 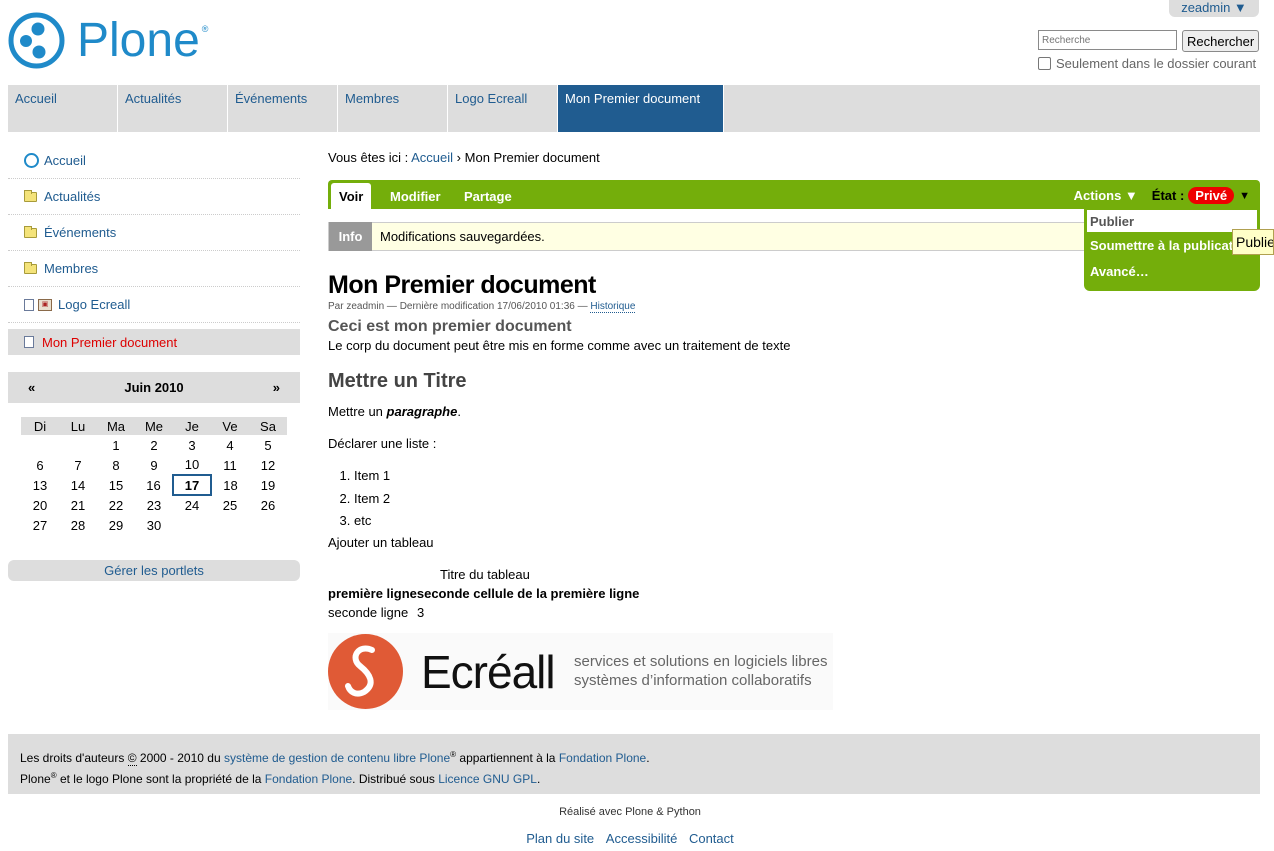 What do you see at coordinates (507, 758) in the screenshot?
I see `footer-text: appartiennent à la` at bounding box center [507, 758].